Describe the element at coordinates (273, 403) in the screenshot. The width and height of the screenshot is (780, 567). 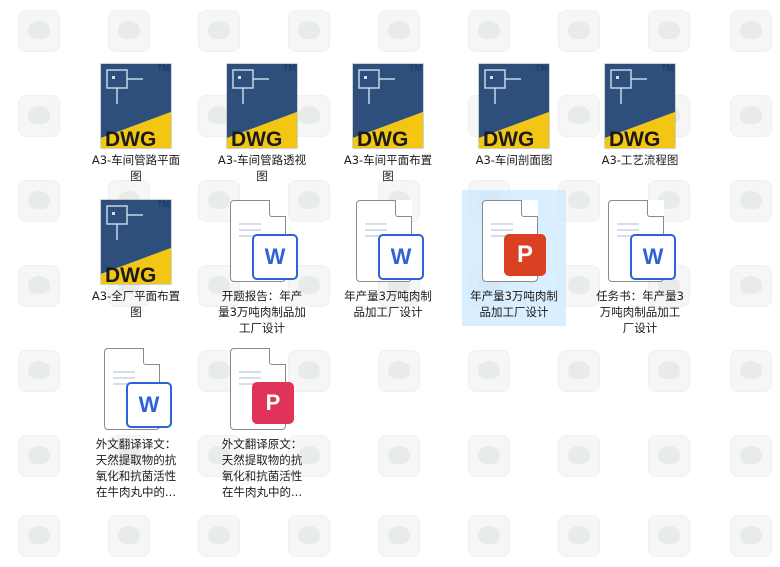
I see `pdf-icon: P` at that location.